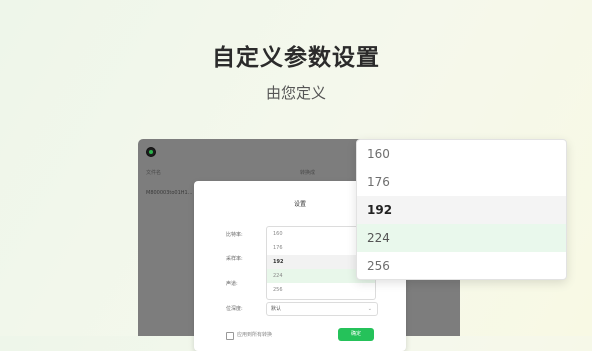 Image resolution: width=592 pixels, height=351 pixels. I want to click on dropdown-option-selected: 192, so click(461, 210).